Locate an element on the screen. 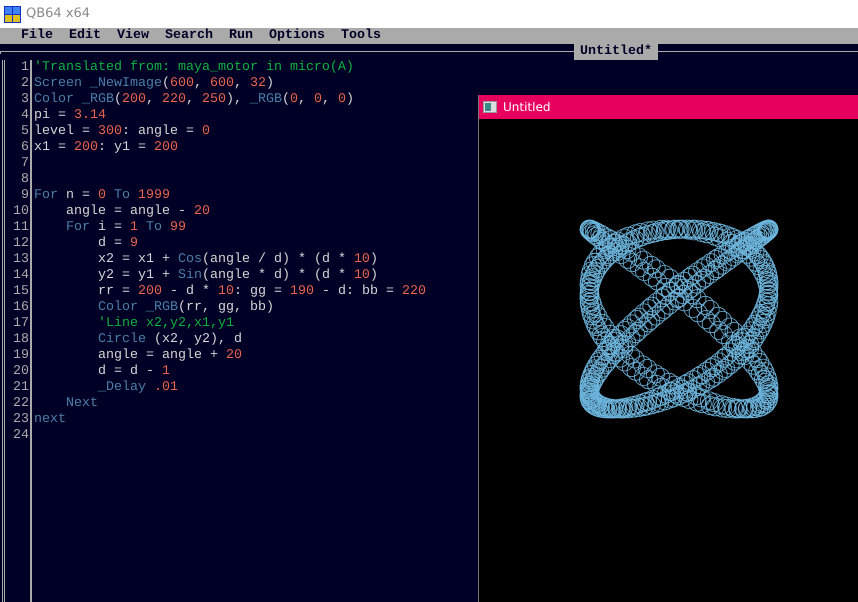 The height and width of the screenshot is (602, 858). menu-item: File is located at coordinates (37, 36).